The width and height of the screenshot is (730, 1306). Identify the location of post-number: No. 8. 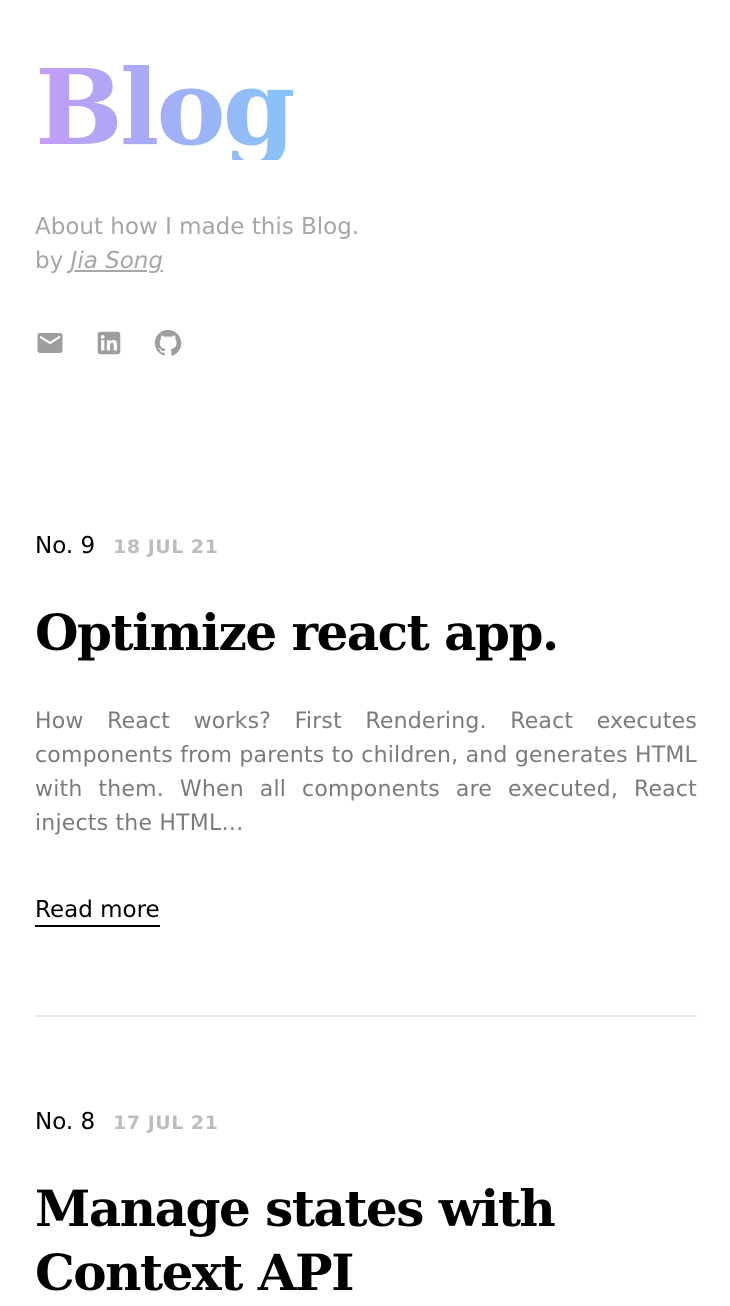
(65, 1122).